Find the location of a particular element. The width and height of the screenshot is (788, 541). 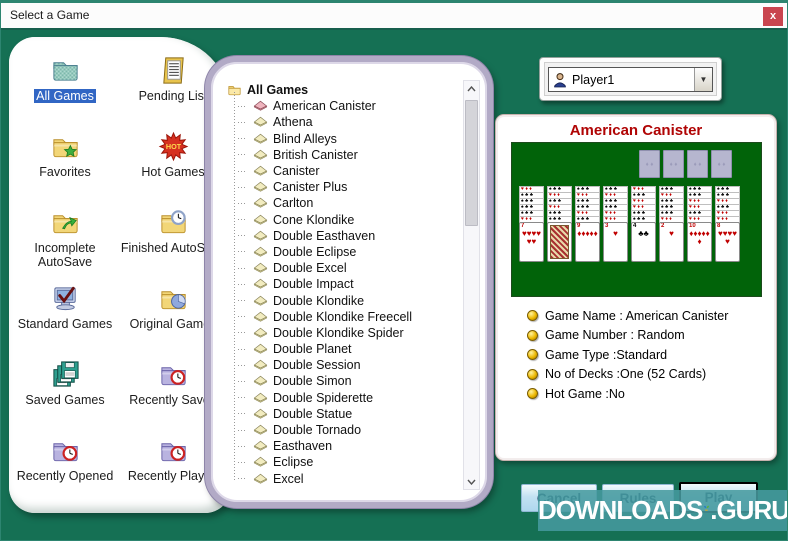

tree-item-double-session: Double Session is located at coordinates (344, 365).